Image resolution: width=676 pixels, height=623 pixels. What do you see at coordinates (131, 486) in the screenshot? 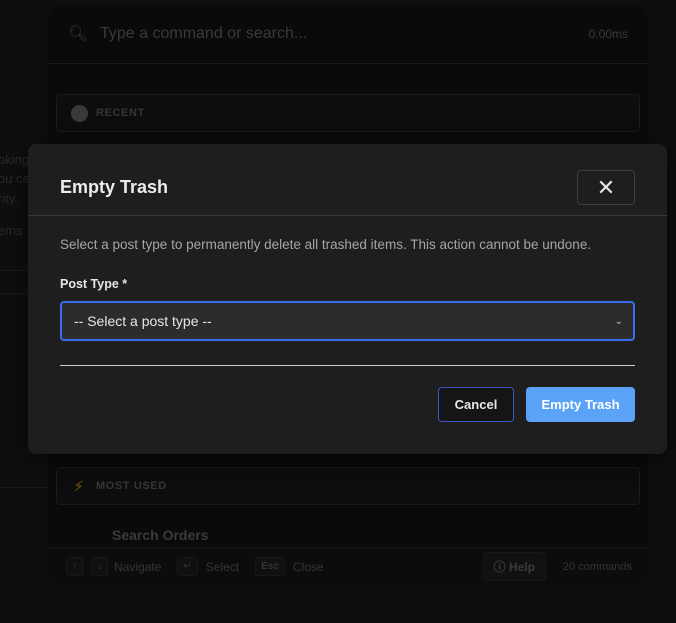
I see `most-used-label: MOST USED` at bounding box center [131, 486].